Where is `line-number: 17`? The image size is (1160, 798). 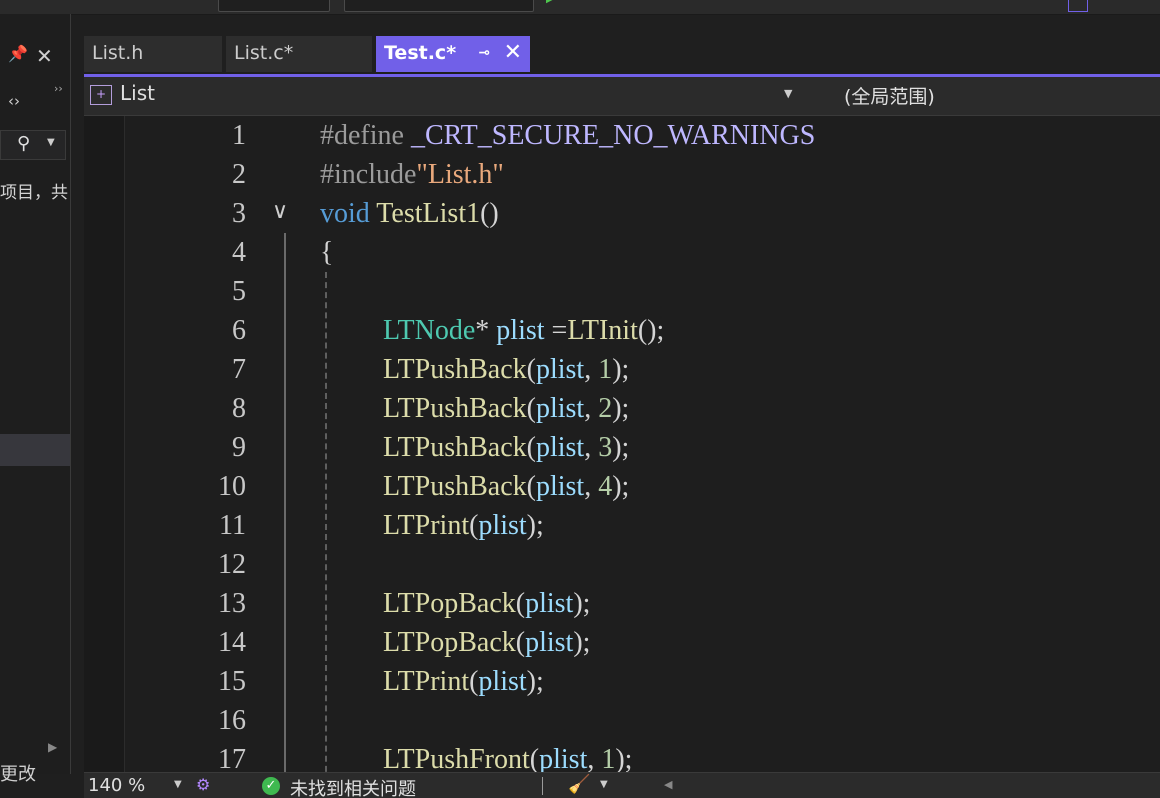
line-number: 17 is located at coordinates (232, 758).